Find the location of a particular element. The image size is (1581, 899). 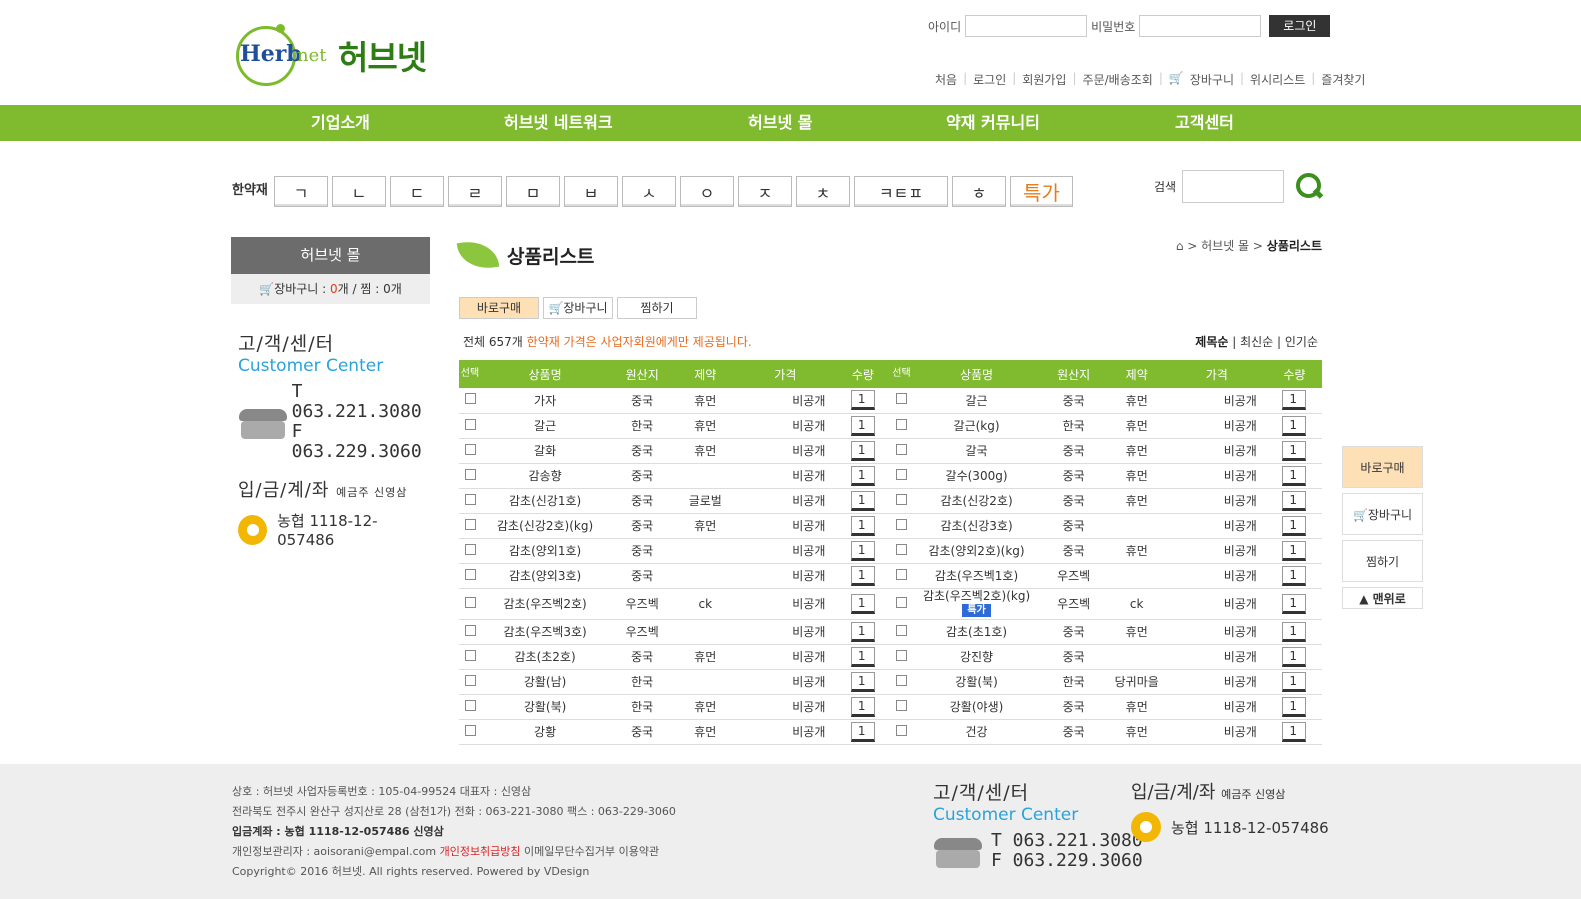

index-key-special: 특가 is located at coordinates (1041, 191).